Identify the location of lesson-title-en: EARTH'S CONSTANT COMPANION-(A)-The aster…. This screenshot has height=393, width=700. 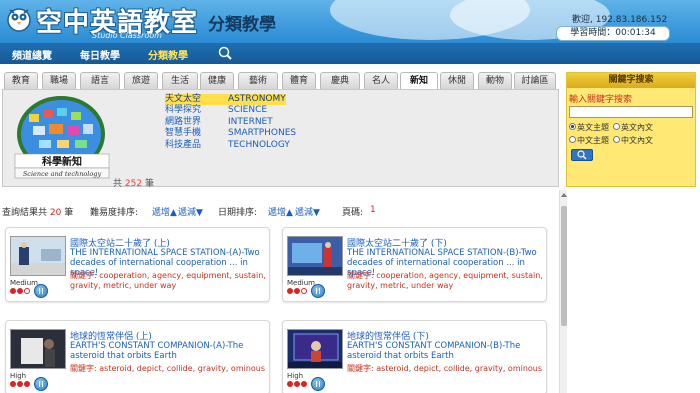
(168, 351).